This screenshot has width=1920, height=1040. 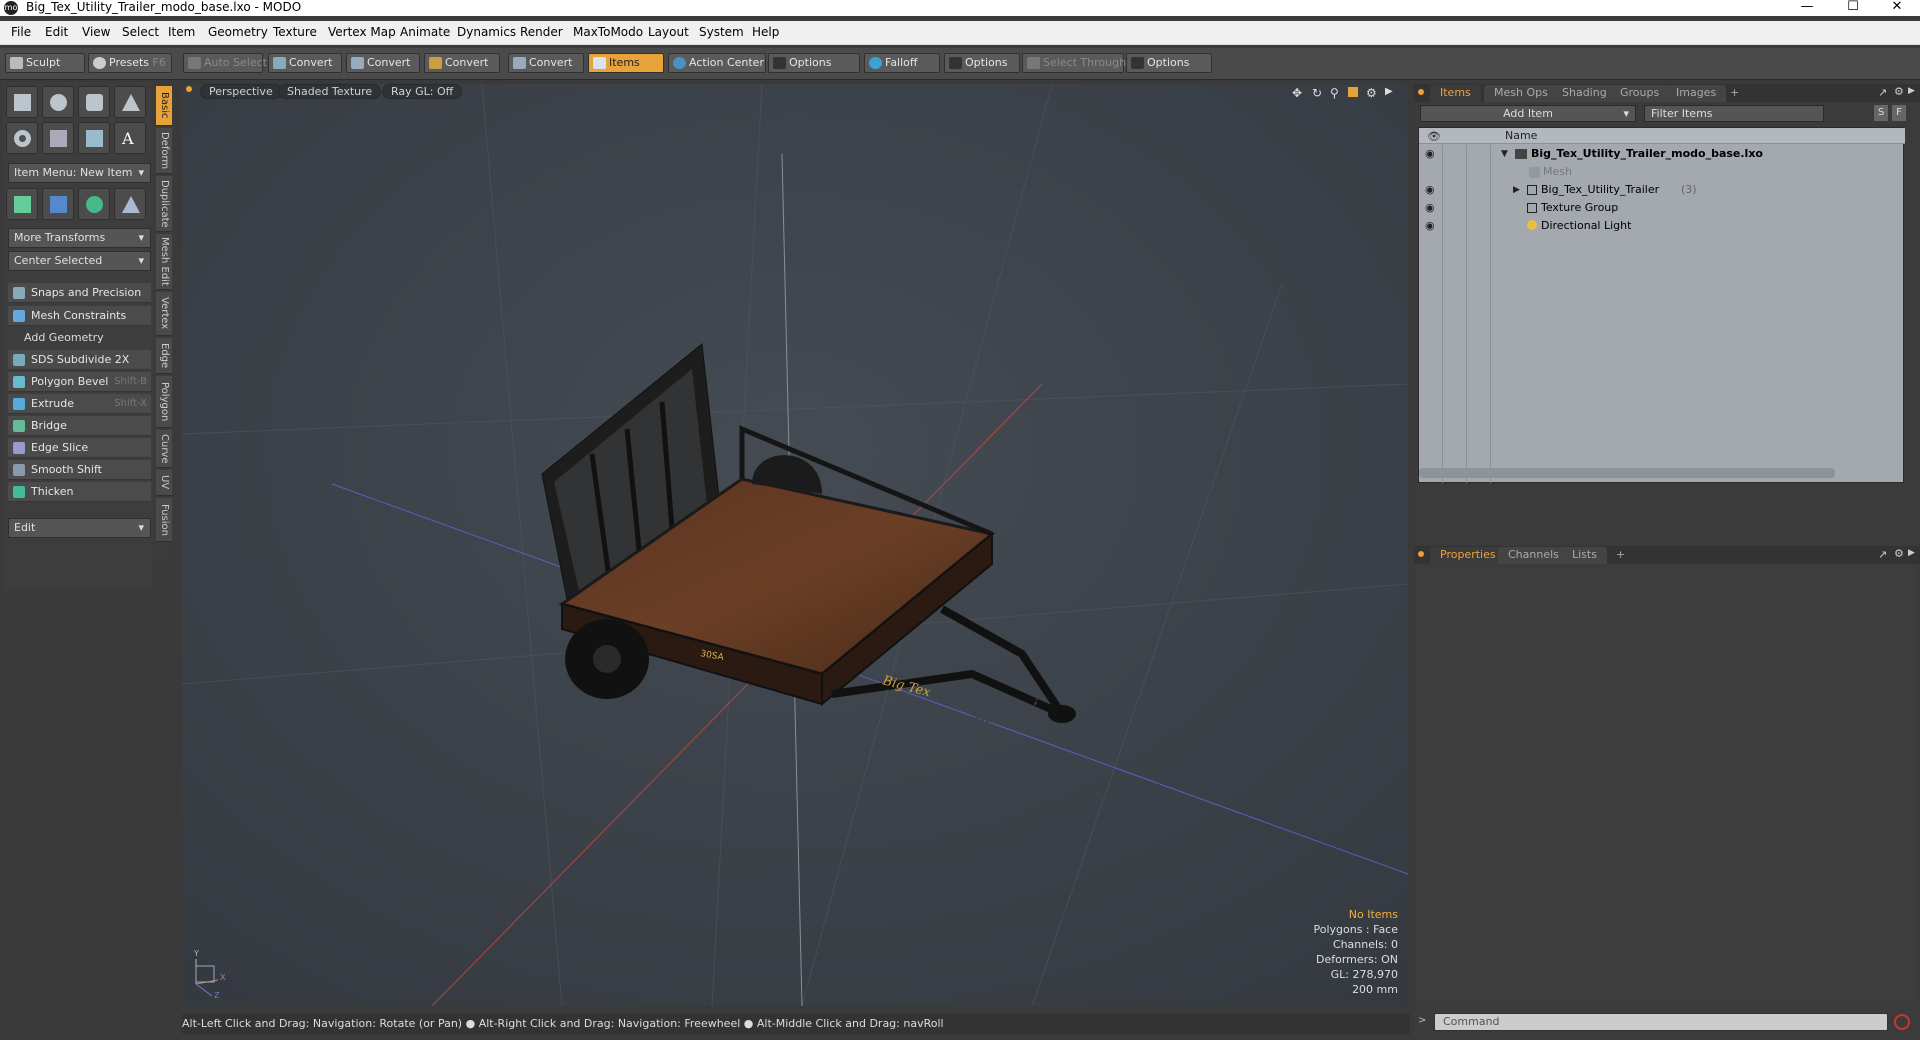 I want to click on tab-images: Images, so click(x=1696, y=93).